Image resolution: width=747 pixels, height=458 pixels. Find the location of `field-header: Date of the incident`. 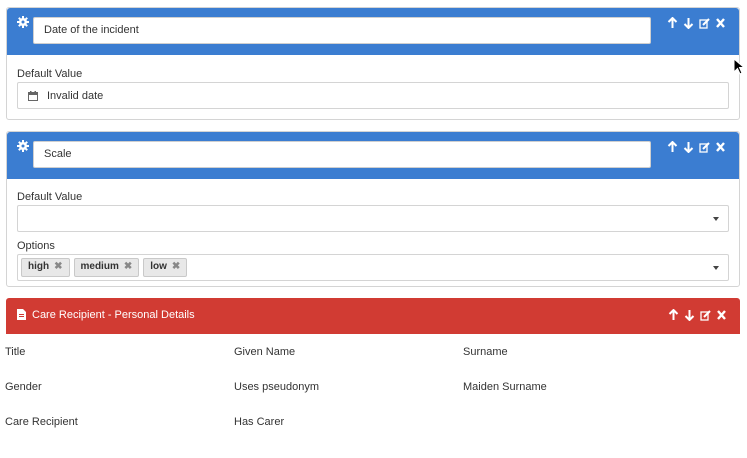

field-header: Date of the incident is located at coordinates (373, 31).